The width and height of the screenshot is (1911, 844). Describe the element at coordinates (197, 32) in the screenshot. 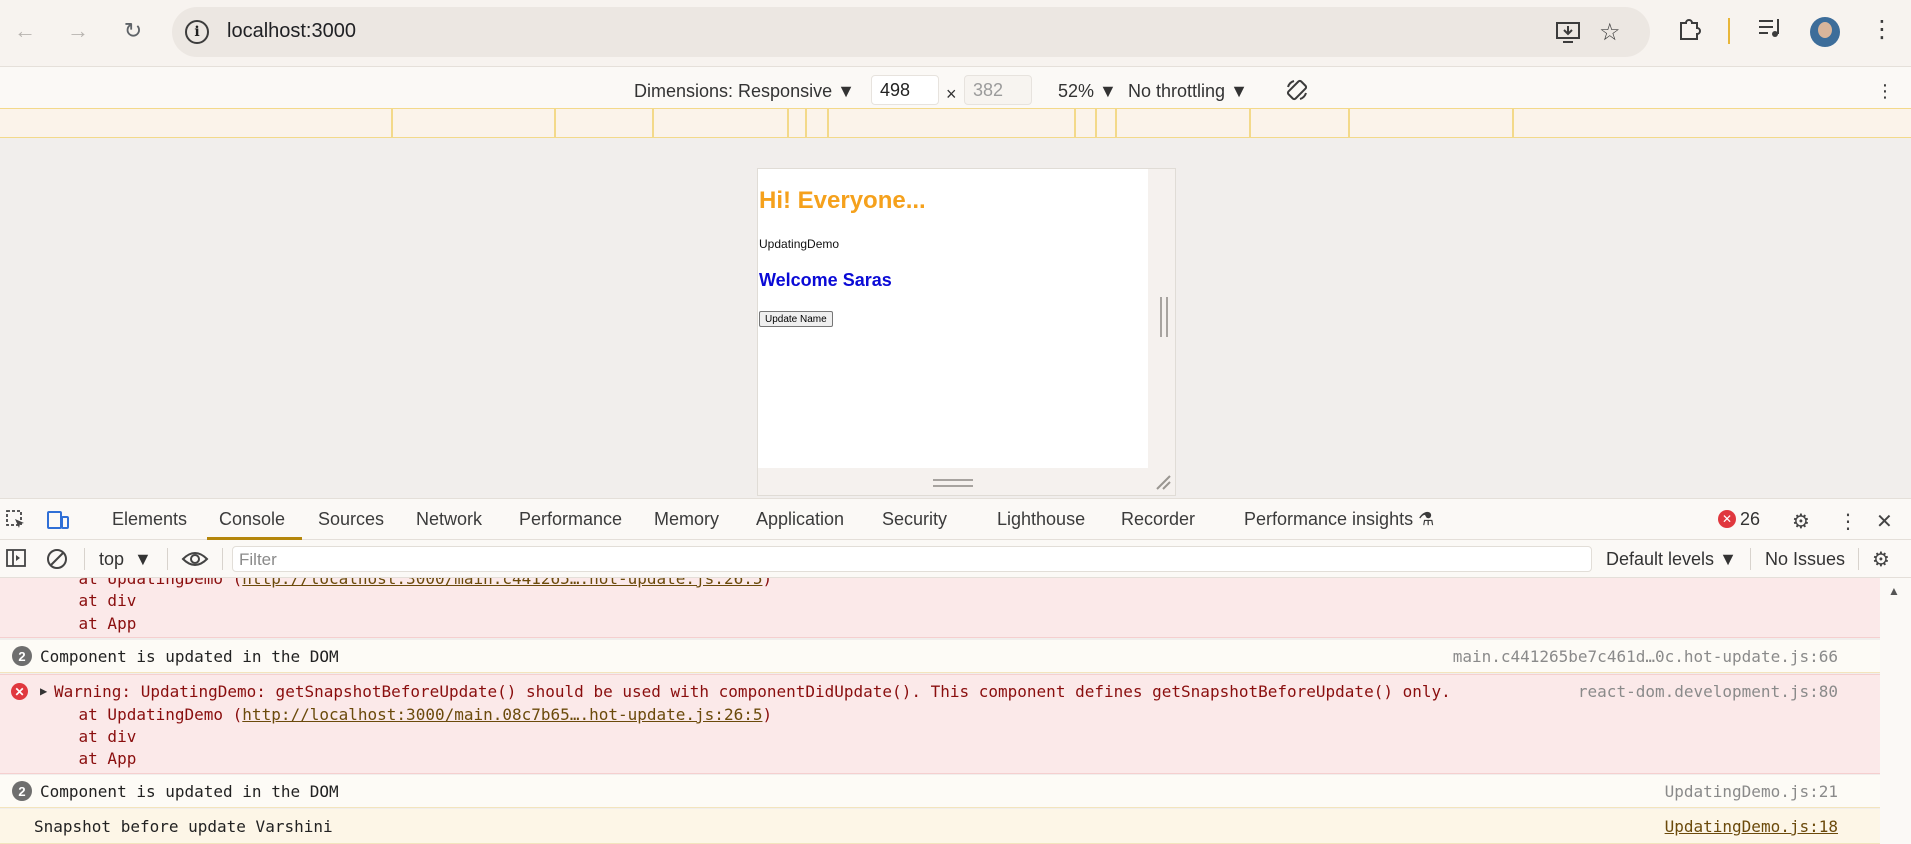

I see `info-icon: i` at that location.